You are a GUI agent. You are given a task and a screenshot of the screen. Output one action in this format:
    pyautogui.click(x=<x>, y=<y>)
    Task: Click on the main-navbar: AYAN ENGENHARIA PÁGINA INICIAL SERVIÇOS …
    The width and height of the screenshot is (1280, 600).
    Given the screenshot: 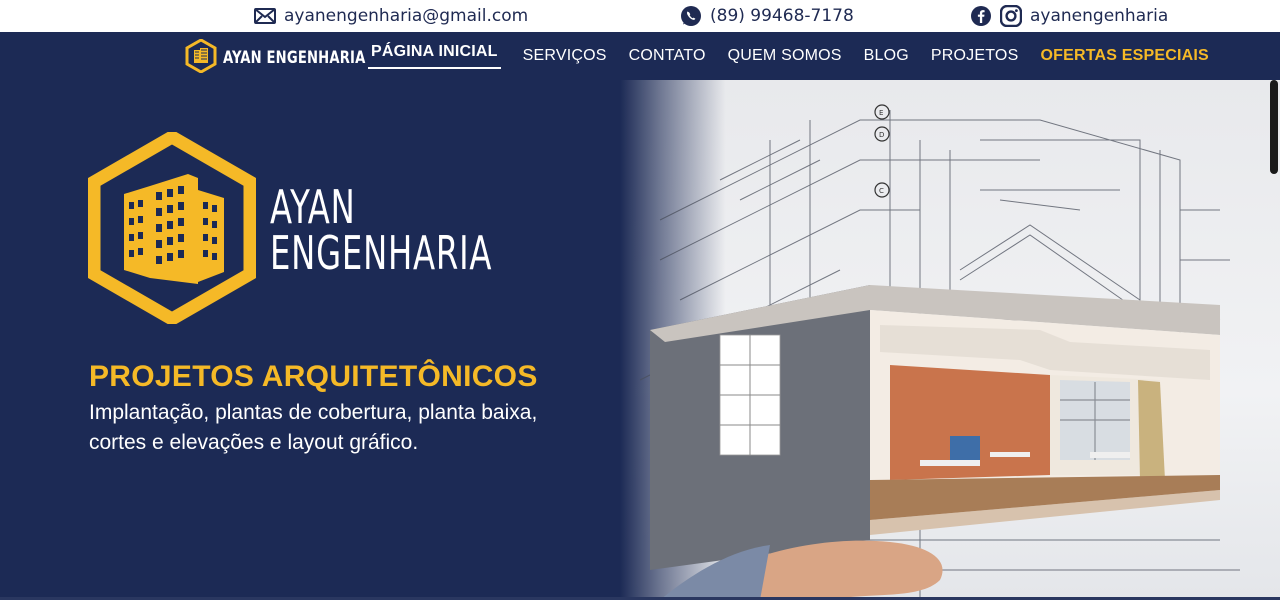 What is the action you would take?
    pyautogui.click(x=640, y=56)
    